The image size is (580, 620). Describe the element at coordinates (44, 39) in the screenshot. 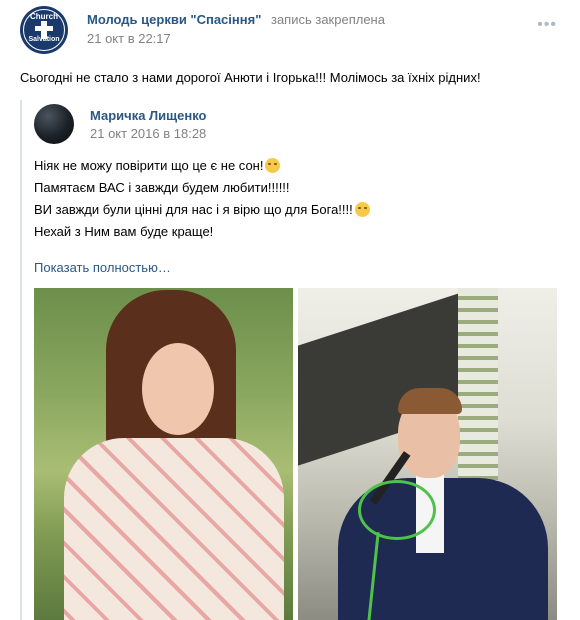

I see `avatar-text-salvation: Salvation` at that location.